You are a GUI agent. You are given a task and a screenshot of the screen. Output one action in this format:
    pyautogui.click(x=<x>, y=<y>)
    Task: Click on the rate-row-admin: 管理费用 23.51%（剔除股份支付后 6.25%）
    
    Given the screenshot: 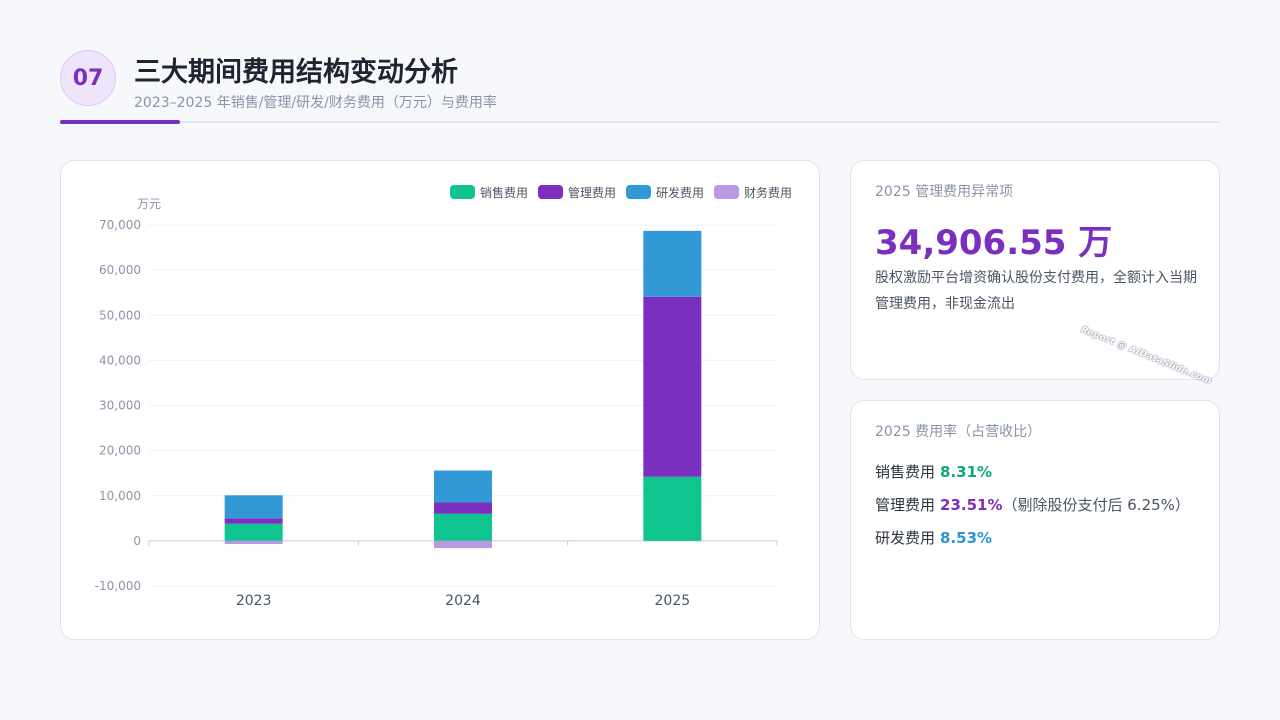 What is the action you would take?
    pyautogui.click(x=1032, y=504)
    